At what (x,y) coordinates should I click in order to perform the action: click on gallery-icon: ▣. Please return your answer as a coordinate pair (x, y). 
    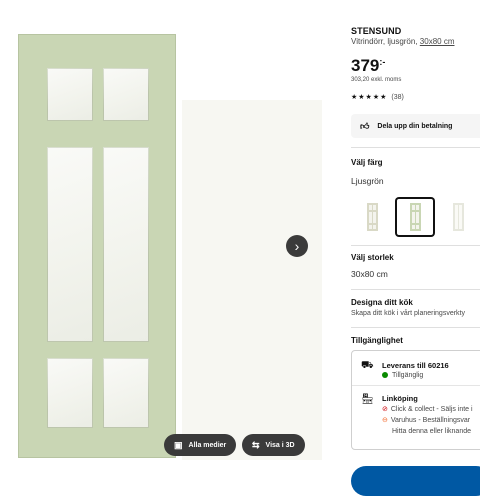
    Looking at the image, I should click on (178, 444).